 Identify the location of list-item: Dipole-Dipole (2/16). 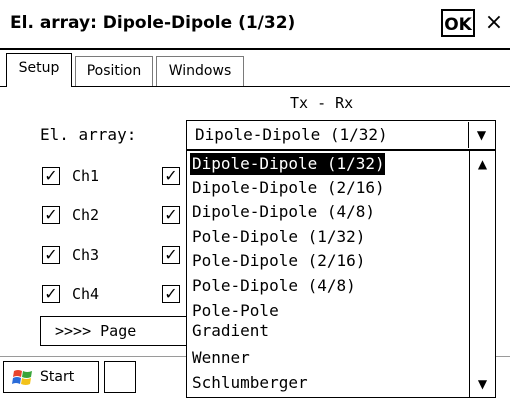
(287, 188).